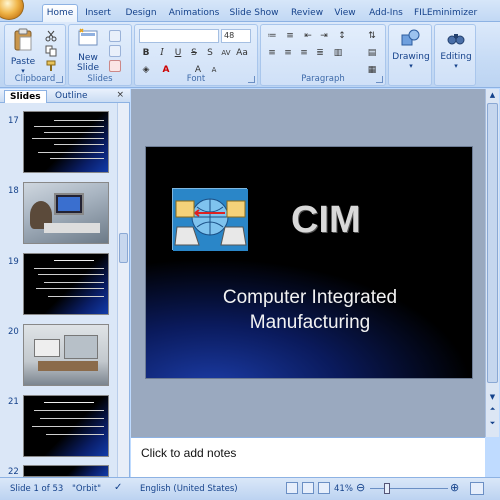 Image resolution: width=500 pixels, height=500 pixels. I want to click on tab-animations: Animations, so click(194, 13).